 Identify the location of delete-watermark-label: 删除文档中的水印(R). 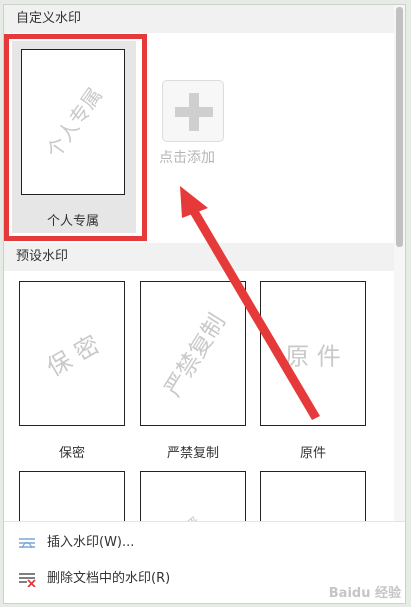
(109, 578).